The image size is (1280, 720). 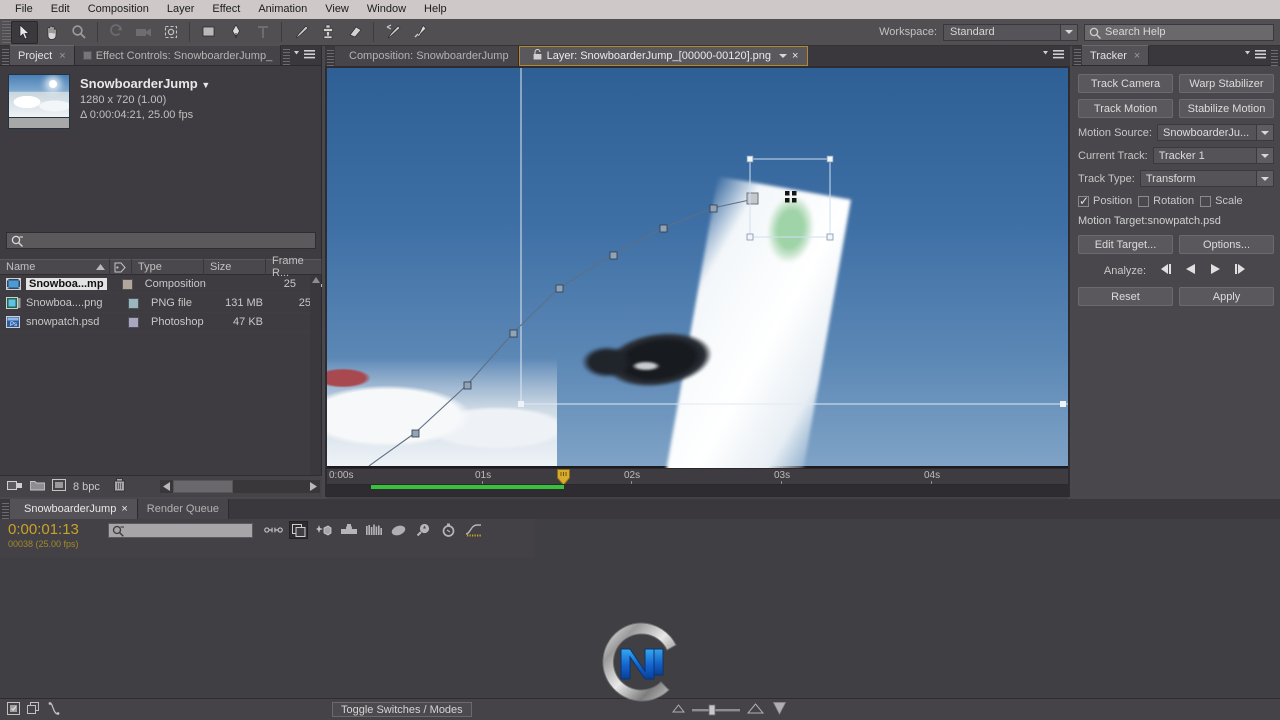 What do you see at coordinates (235, 267) in the screenshot?
I see `column-size: Size` at bounding box center [235, 267].